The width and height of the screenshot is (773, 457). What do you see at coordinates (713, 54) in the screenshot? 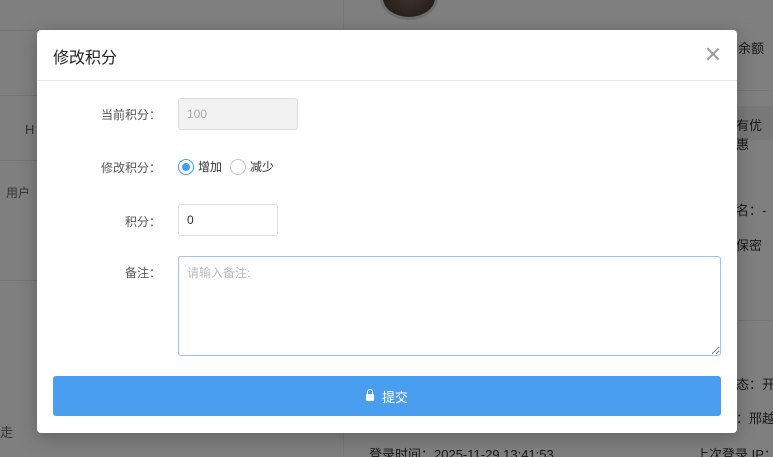
I see `close-icon` at bounding box center [713, 54].